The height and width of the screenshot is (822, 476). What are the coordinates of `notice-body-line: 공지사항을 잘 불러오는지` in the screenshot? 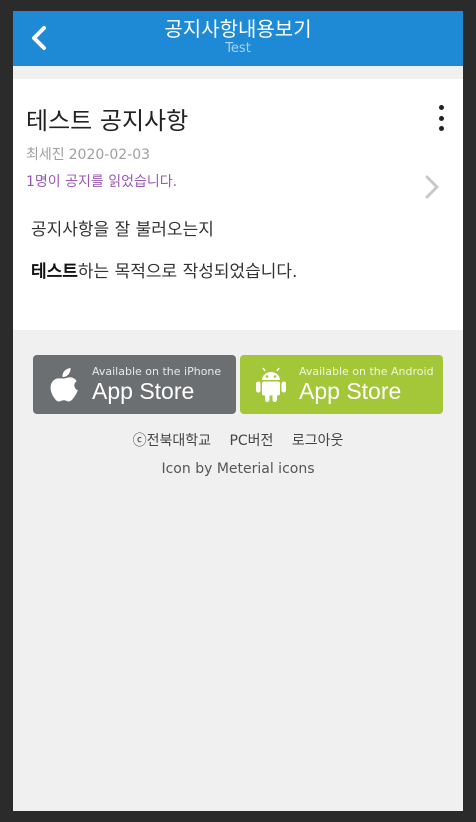 It's located at (122, 230).